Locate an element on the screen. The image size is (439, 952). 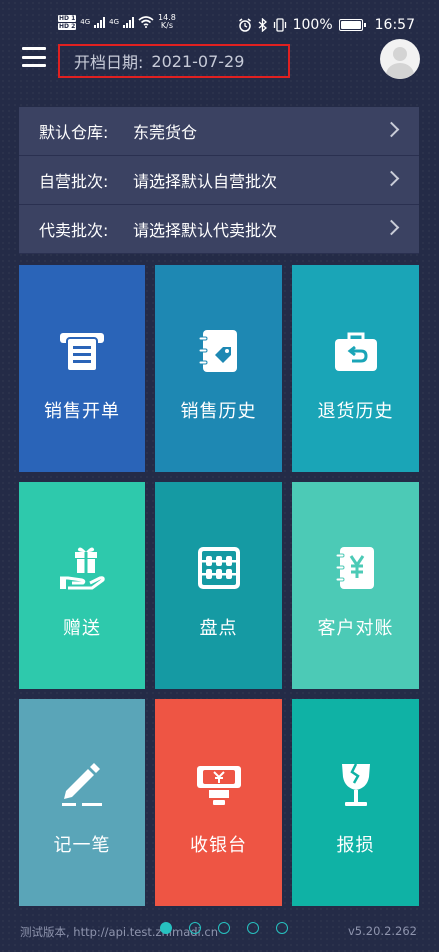
warehouse-label: 默认仓库: is located at coordinates (74, 132).